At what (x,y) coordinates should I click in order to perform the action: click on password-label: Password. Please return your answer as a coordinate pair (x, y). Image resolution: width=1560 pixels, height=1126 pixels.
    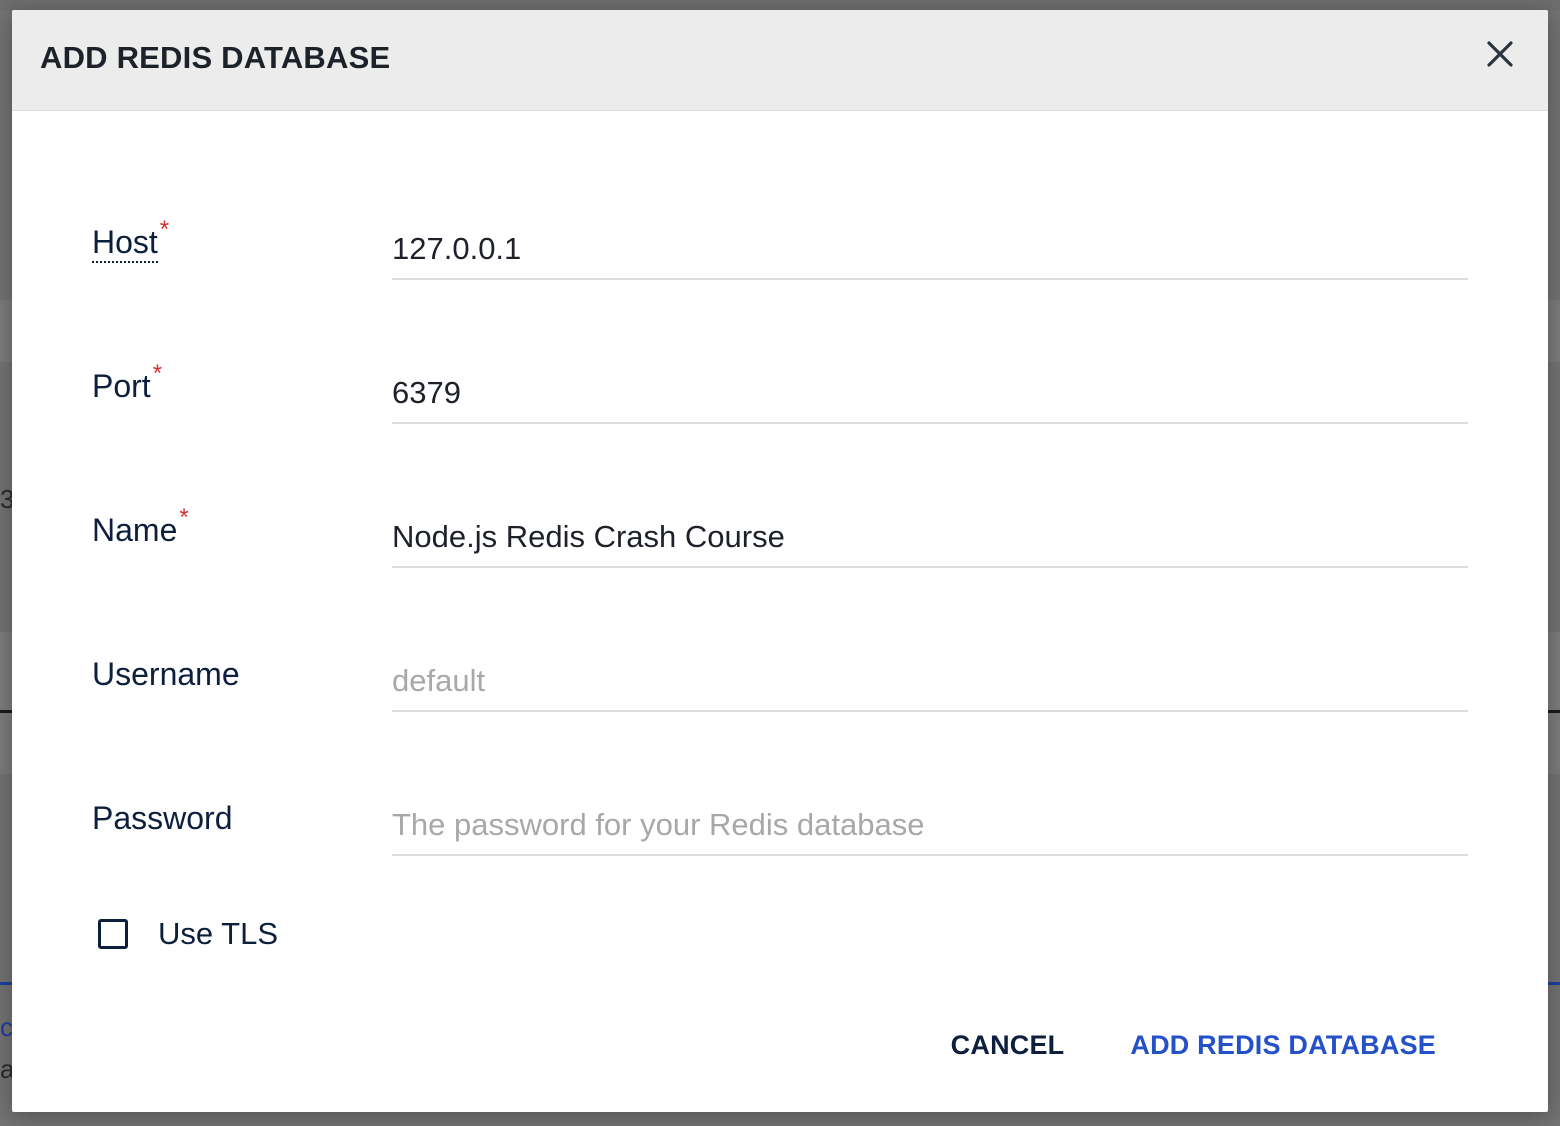
    Looking at the image, I should click on (162, 818).